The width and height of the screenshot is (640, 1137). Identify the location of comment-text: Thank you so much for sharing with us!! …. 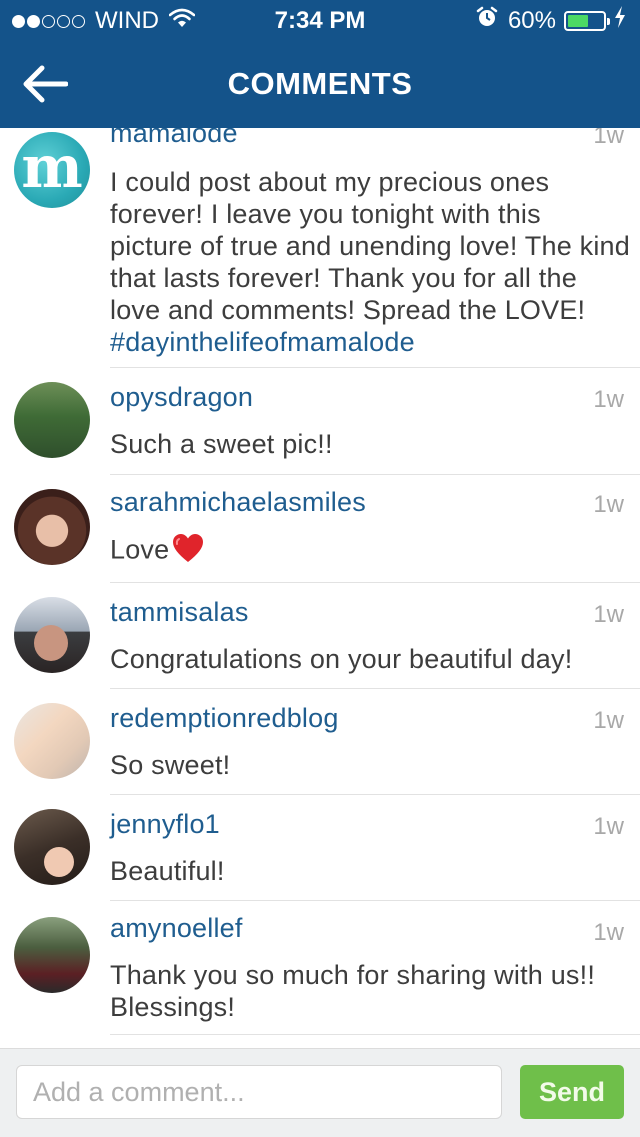
(353, 991).